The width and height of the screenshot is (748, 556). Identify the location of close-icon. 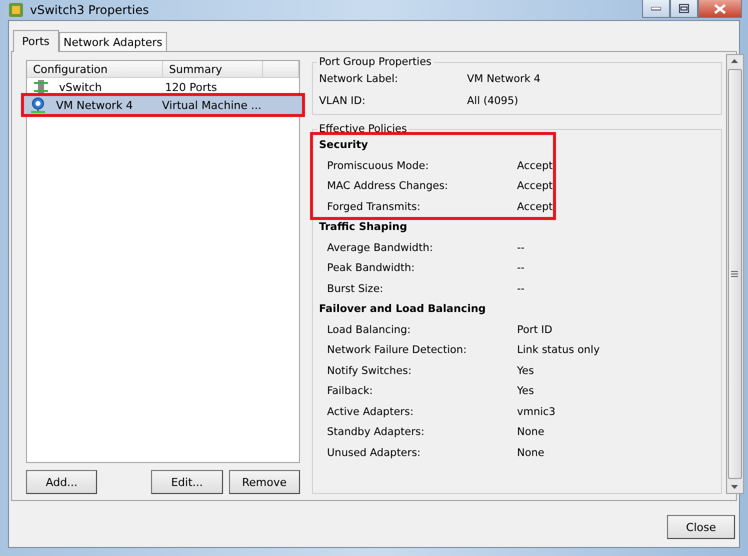
(720, 9).